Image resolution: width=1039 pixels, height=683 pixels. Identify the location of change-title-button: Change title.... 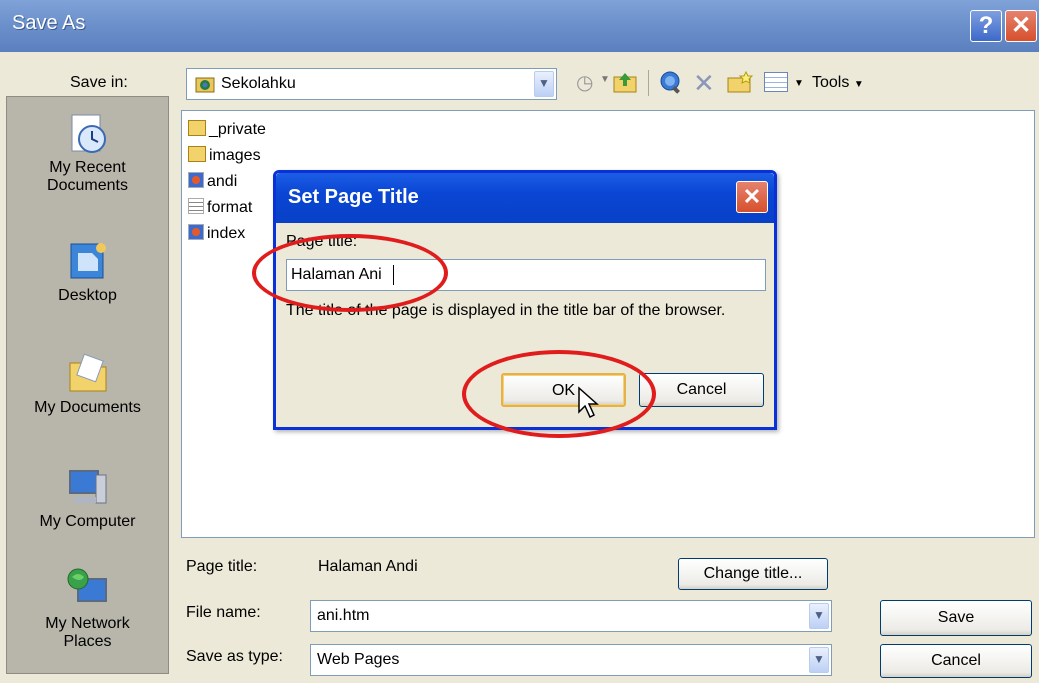
(753, 574).